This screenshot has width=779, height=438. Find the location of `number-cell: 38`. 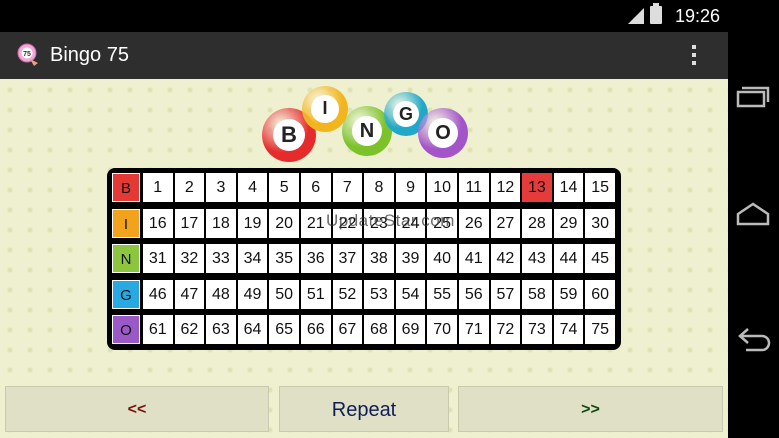

number-cell: 38 is located at coordinates (379, 258).